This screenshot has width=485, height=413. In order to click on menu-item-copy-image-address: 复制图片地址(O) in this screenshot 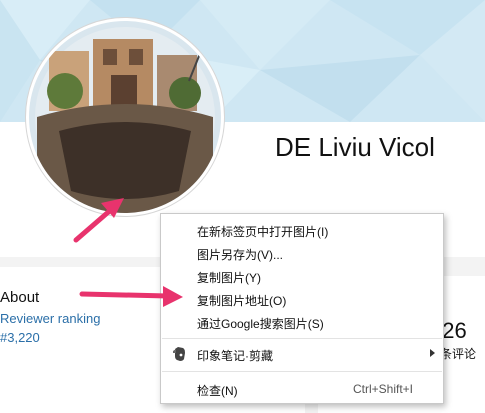, I will do `click(302, 299)`.